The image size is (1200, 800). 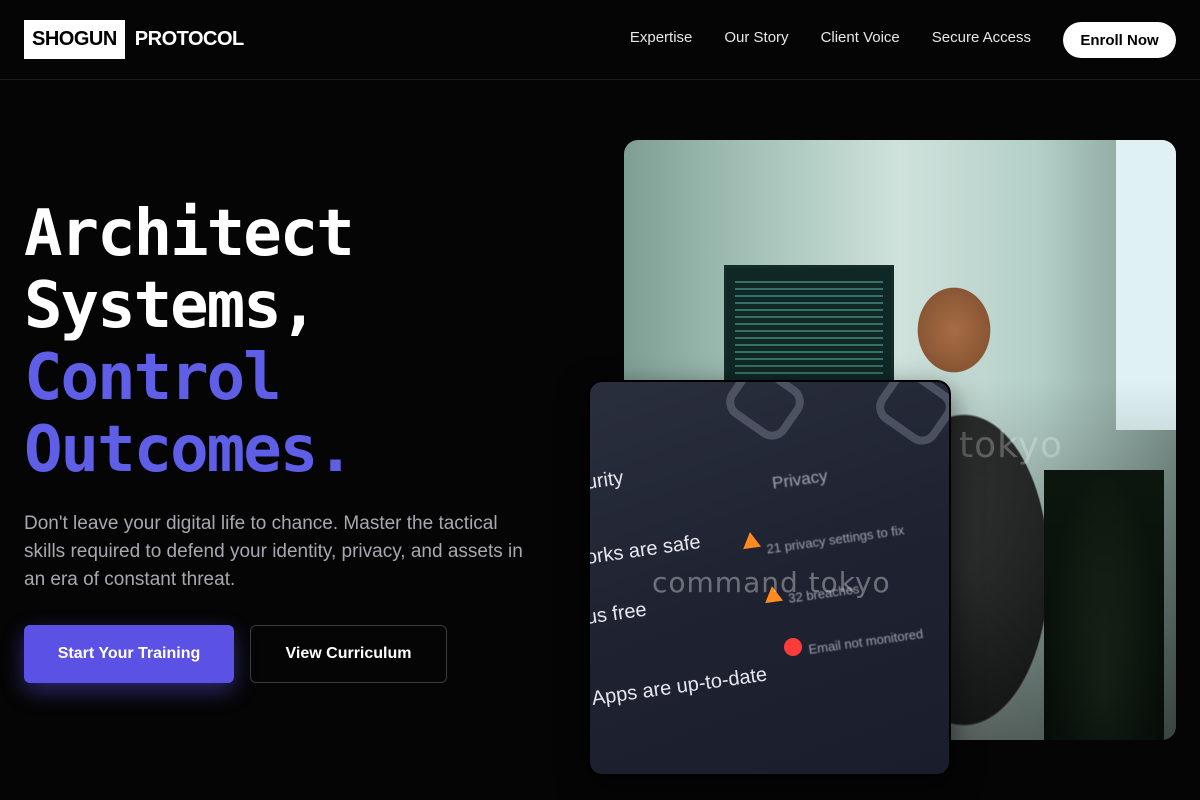 I want to click on screen-text-privacy: Privacy, so click(x=799, y=479).